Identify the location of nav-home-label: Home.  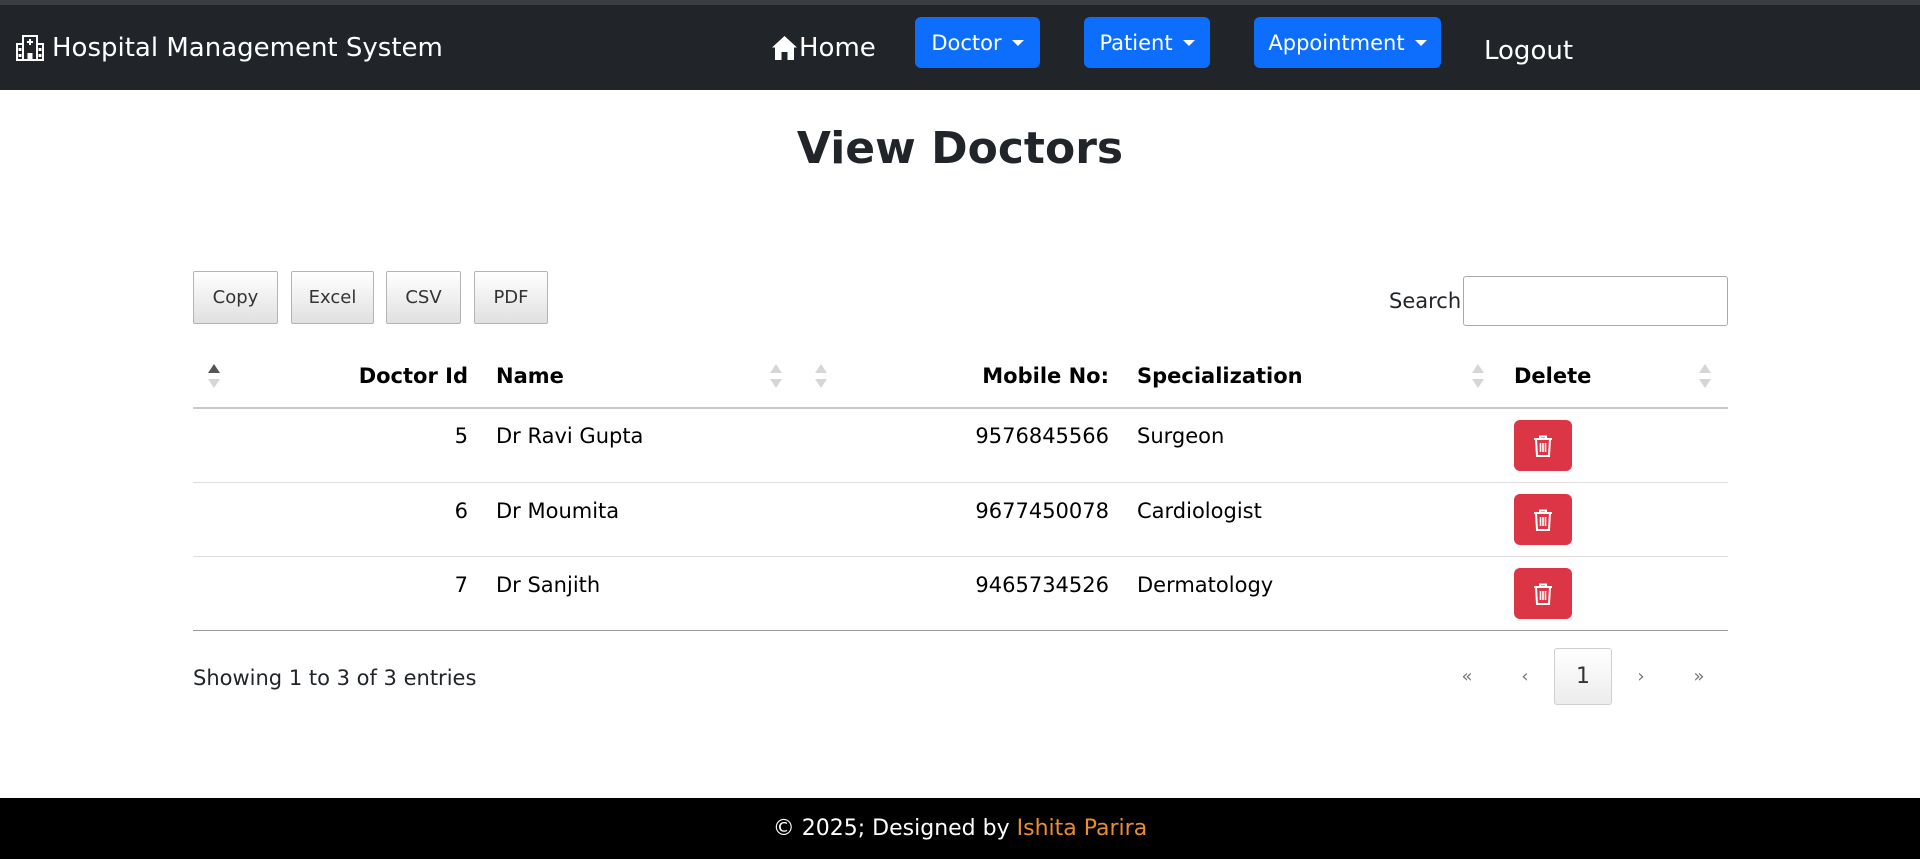
(837, 48).